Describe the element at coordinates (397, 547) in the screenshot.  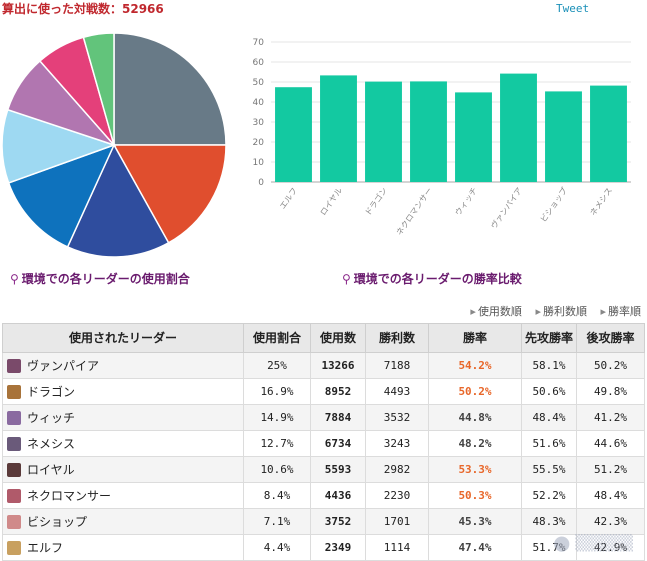
I see `wins-cell: 1114` at that location.